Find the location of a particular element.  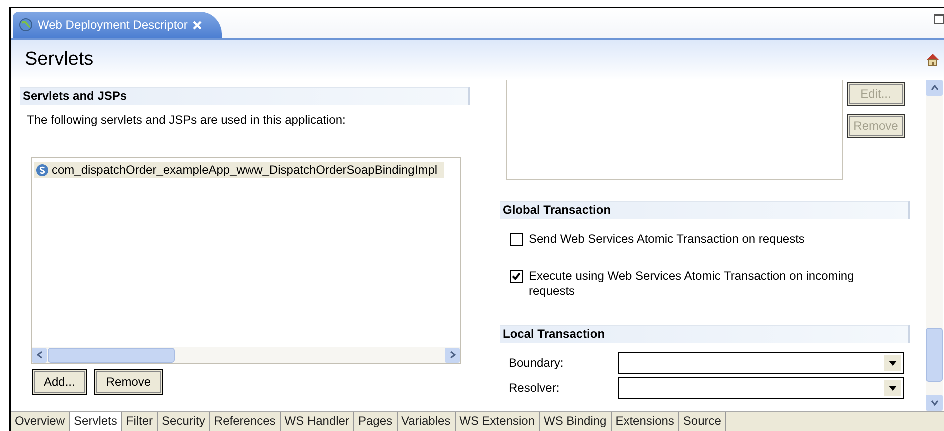

page-tab: Security is located at coordinates (184, 421).